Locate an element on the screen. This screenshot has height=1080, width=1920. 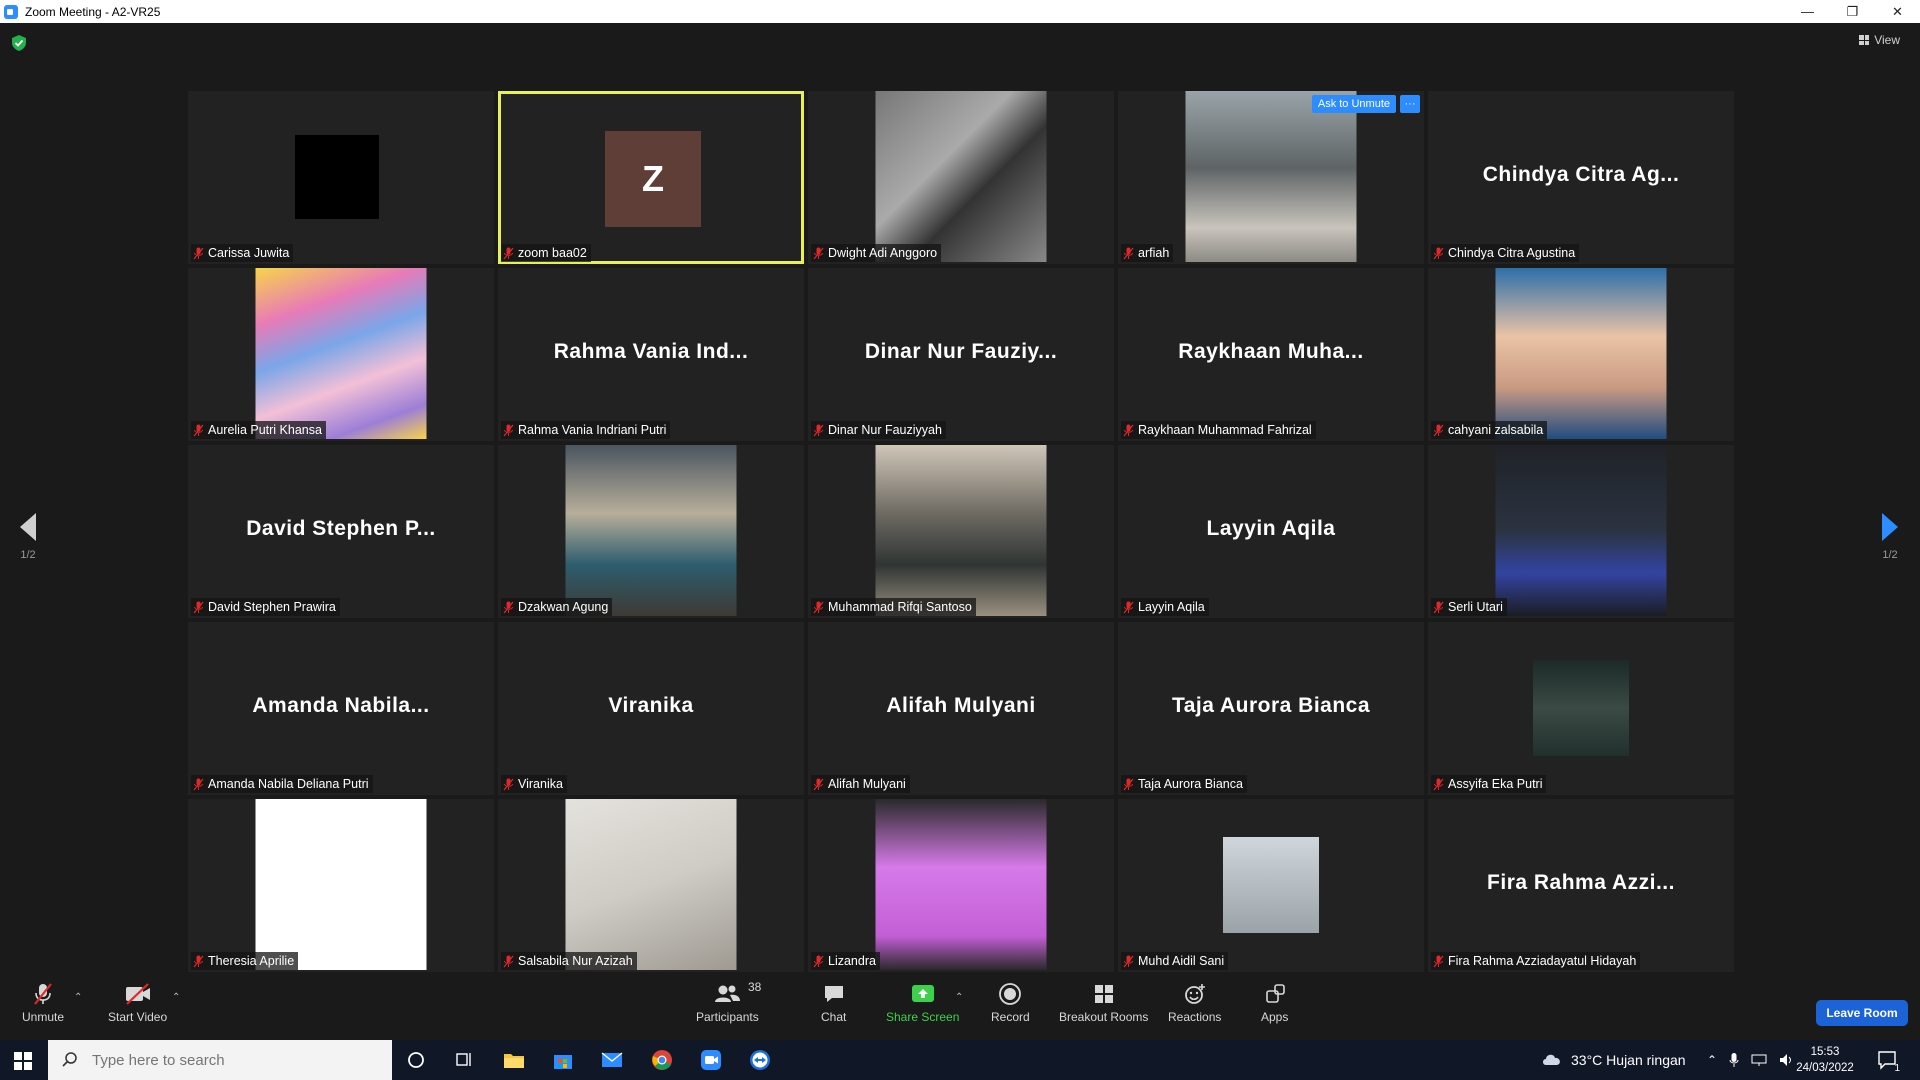
windows-start-icon is located at coordinates (23, 1061).